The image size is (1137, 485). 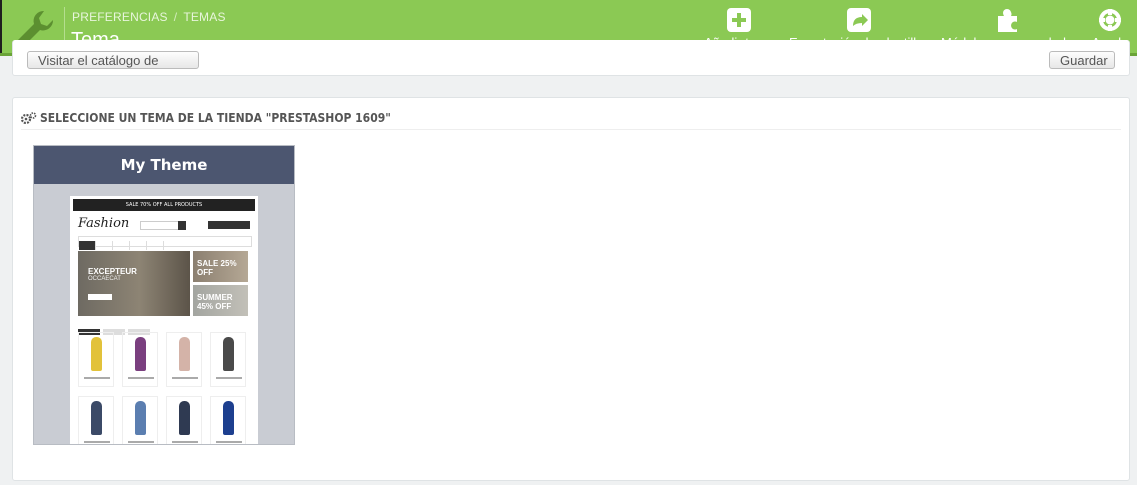 What do you see at coordinates (164, 328) in the screenshot?
I see `preview-product-tabs` at bounding box center [164, 328].